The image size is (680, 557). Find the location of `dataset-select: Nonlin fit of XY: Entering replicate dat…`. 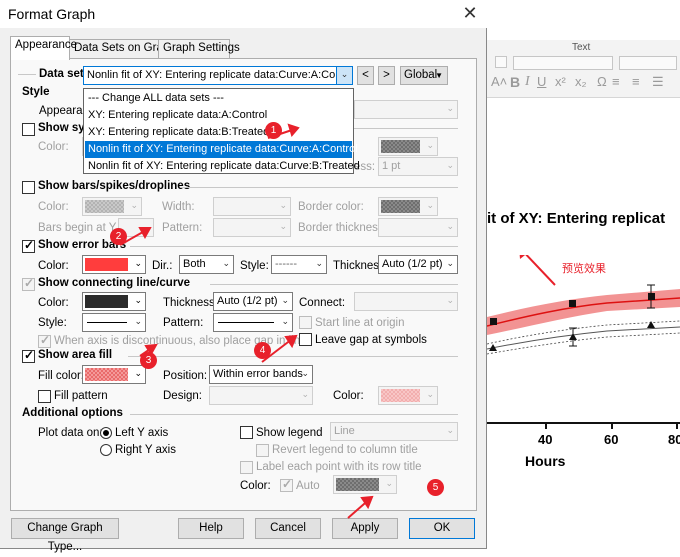

dataset-select: Nonlin fit of XY: Entering replicate dat… is located at coordinates (218, 75).